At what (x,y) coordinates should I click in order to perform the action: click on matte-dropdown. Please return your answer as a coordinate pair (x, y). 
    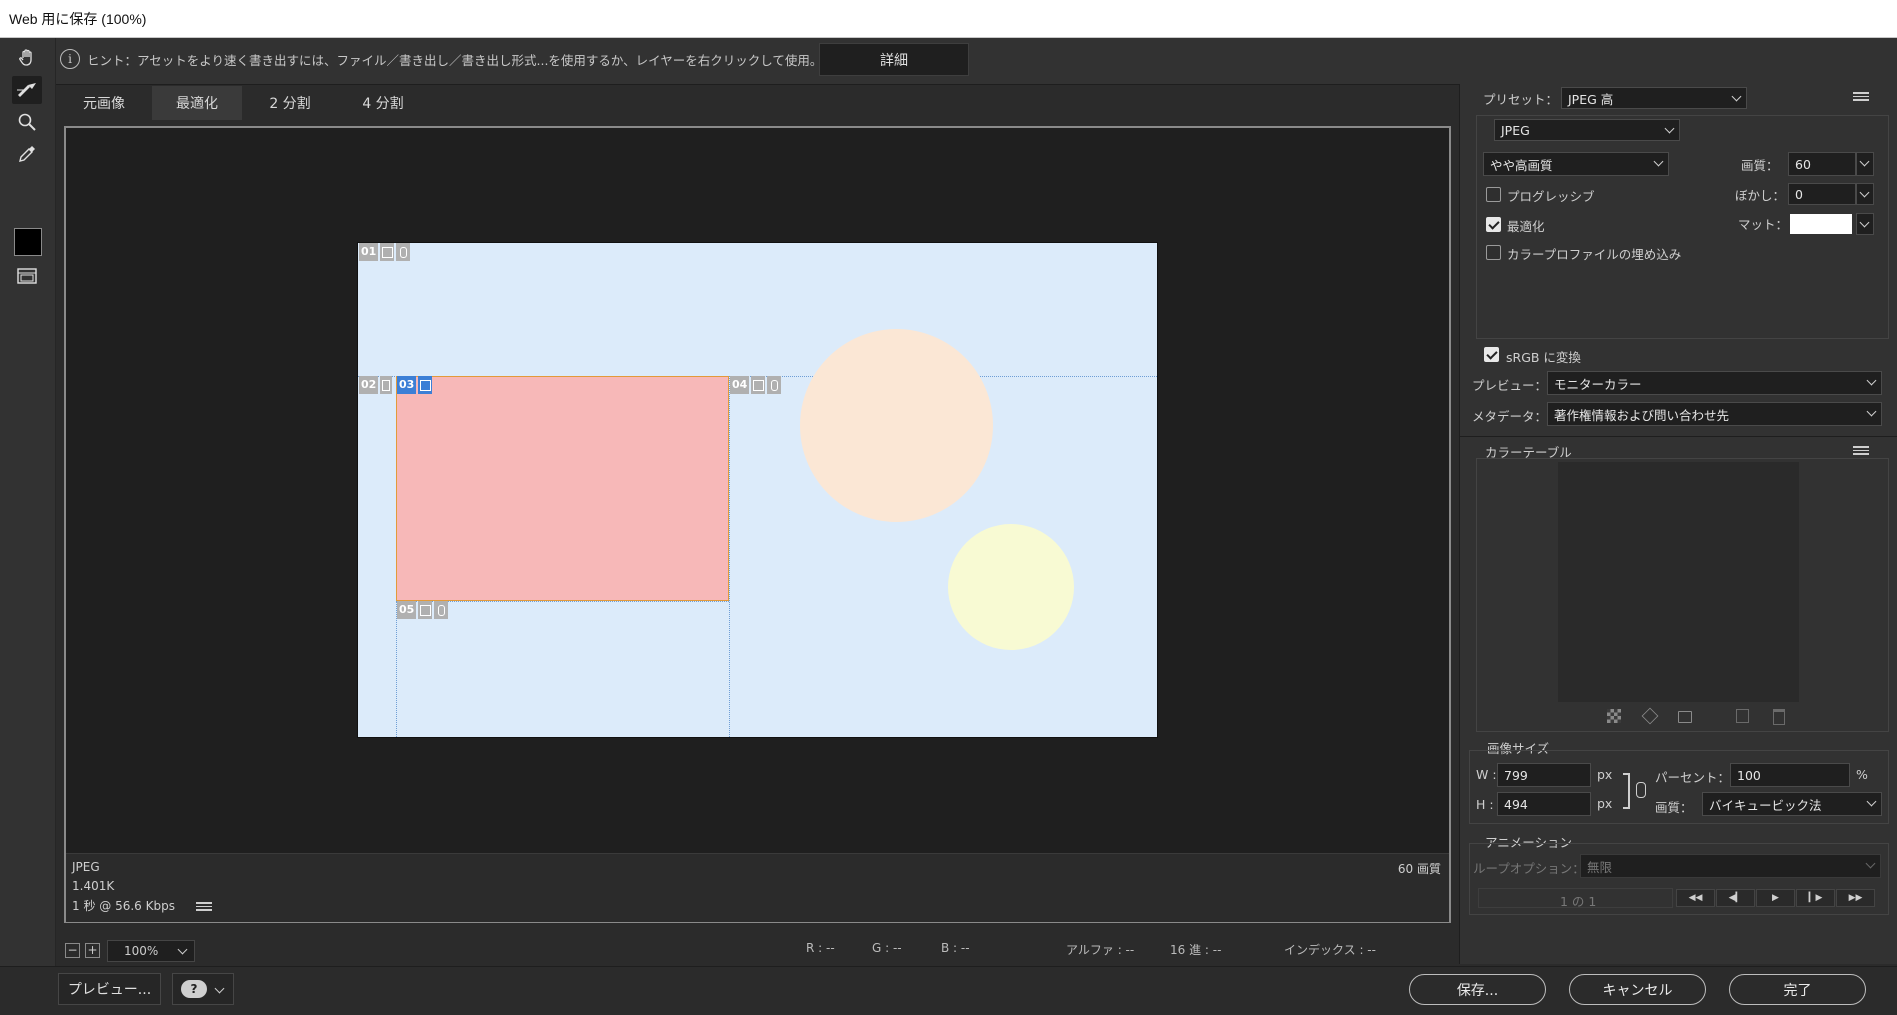
    Looking at the image, I should click on (1865, 224).